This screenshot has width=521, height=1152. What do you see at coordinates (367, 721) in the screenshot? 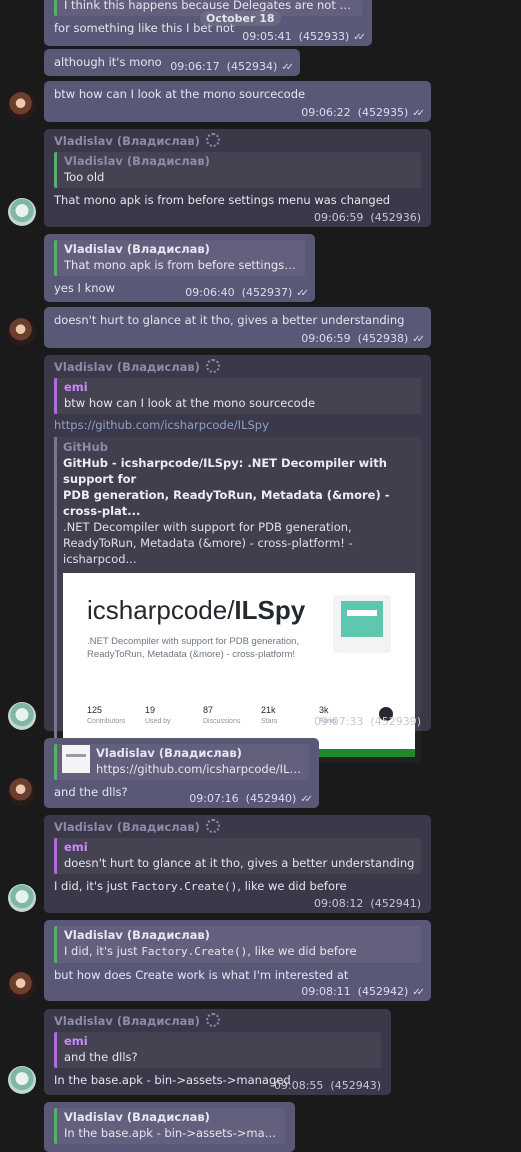
I see `message-meta: 09:07:33 (452939)` at bounding box center [367, 721].